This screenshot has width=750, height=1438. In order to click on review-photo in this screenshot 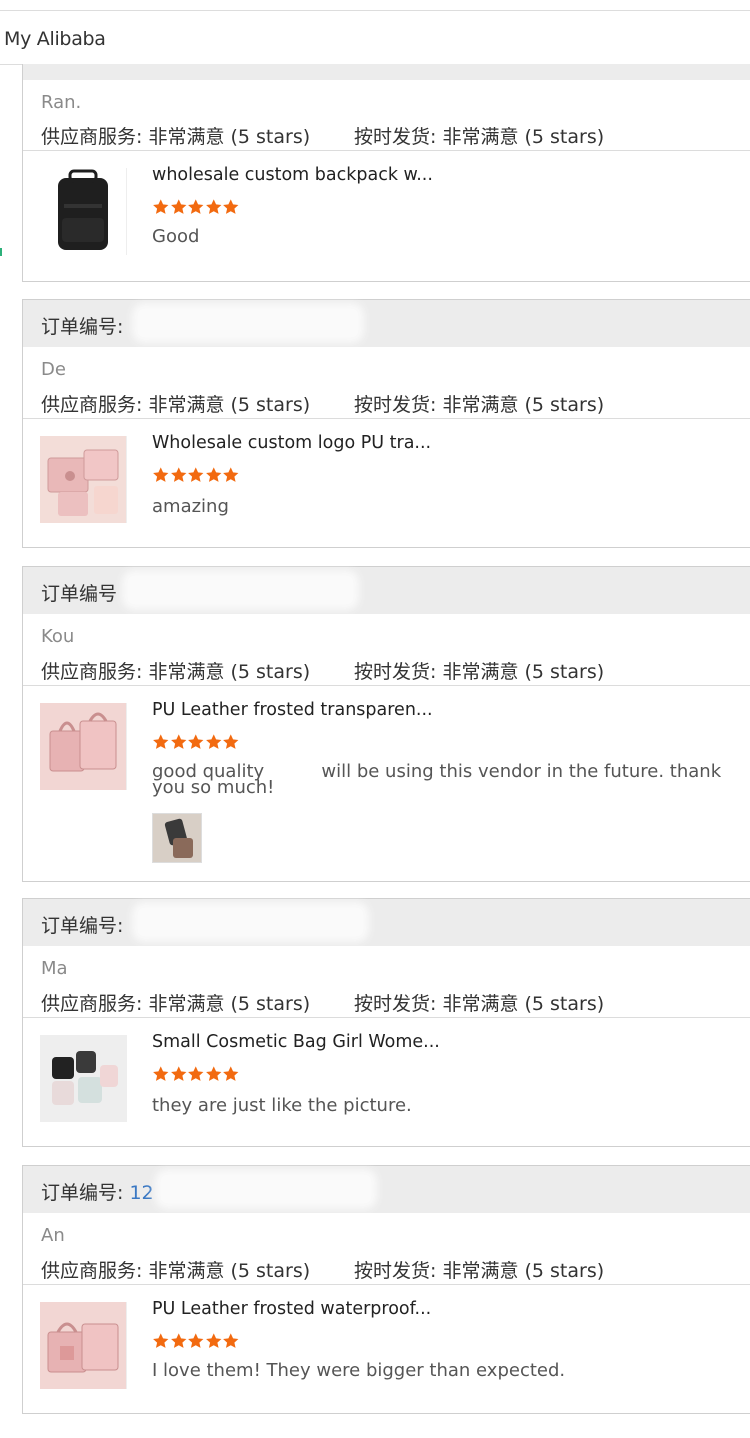, I will do `click(177, 838)`.